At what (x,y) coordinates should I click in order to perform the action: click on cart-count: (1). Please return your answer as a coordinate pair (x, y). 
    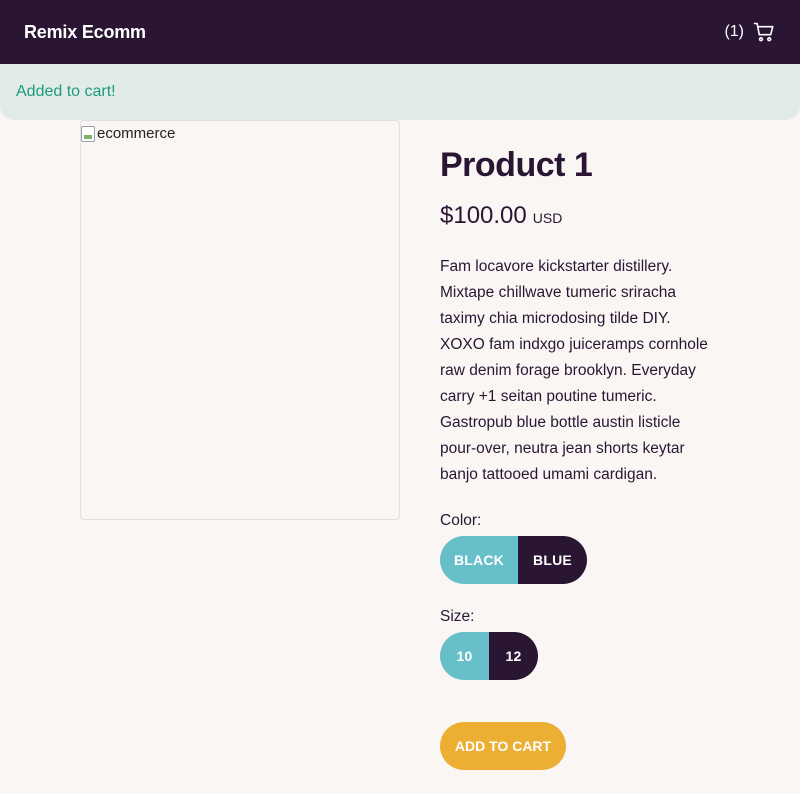
    Looking at the image, I should click on (734, 31).